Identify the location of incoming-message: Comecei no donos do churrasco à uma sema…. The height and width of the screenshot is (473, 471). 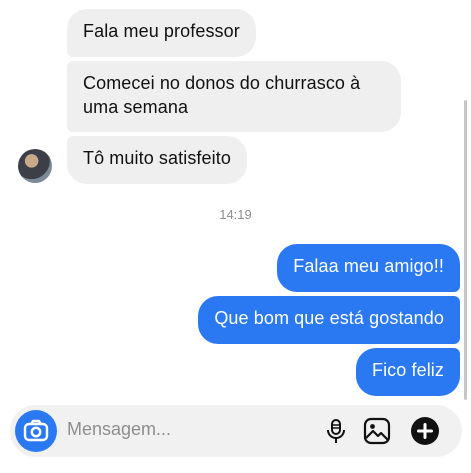
(234, 96).